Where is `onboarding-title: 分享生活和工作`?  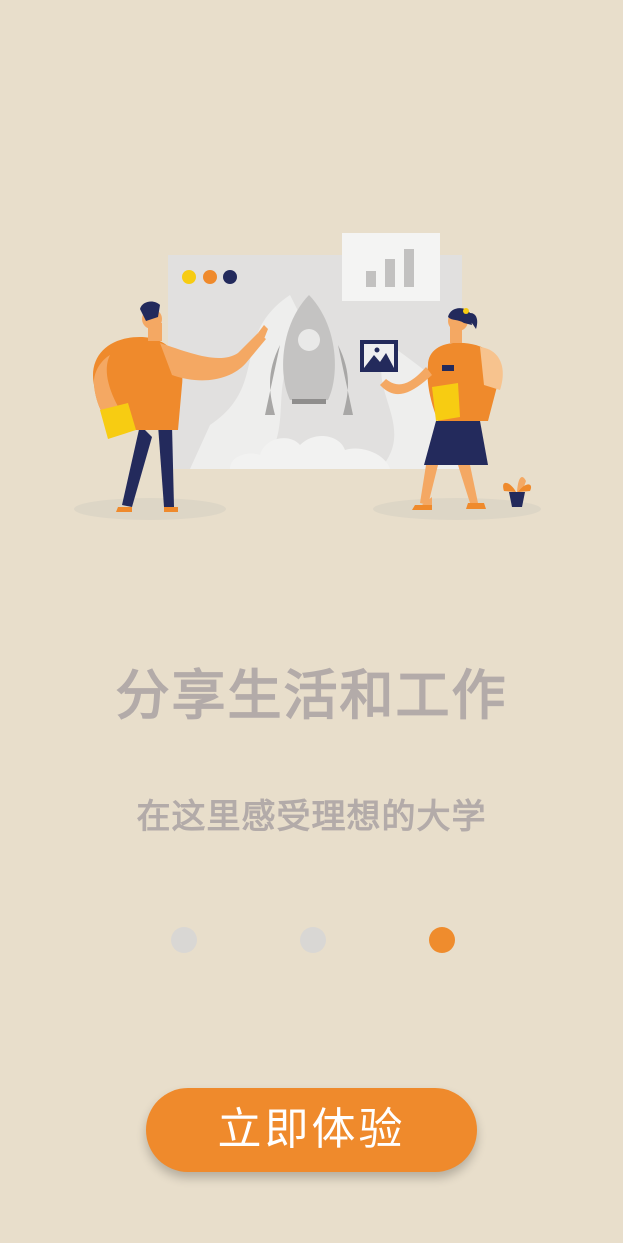 onboarding-title: 分享生活和工作 is located at coordinates (311, 695).